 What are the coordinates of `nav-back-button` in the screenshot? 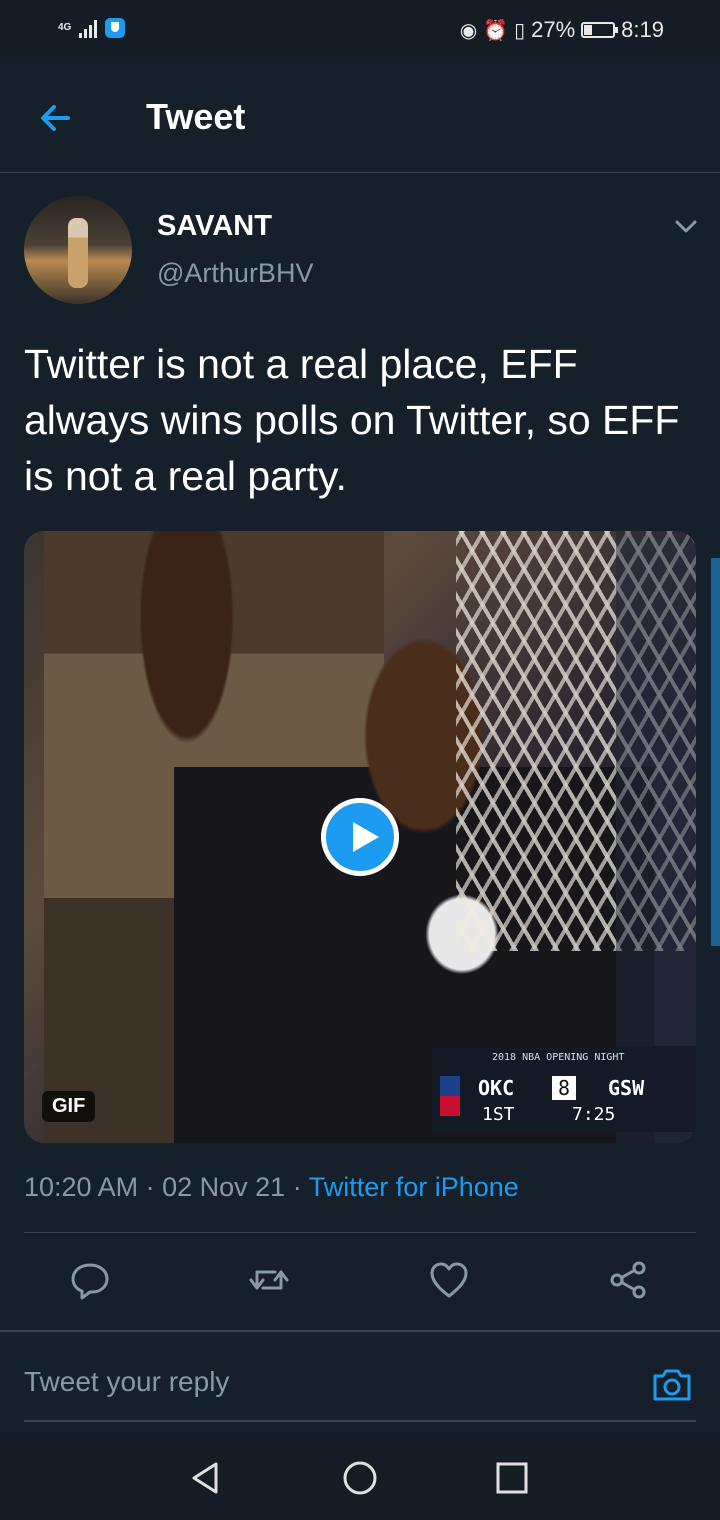 It's located at (206, 1478).